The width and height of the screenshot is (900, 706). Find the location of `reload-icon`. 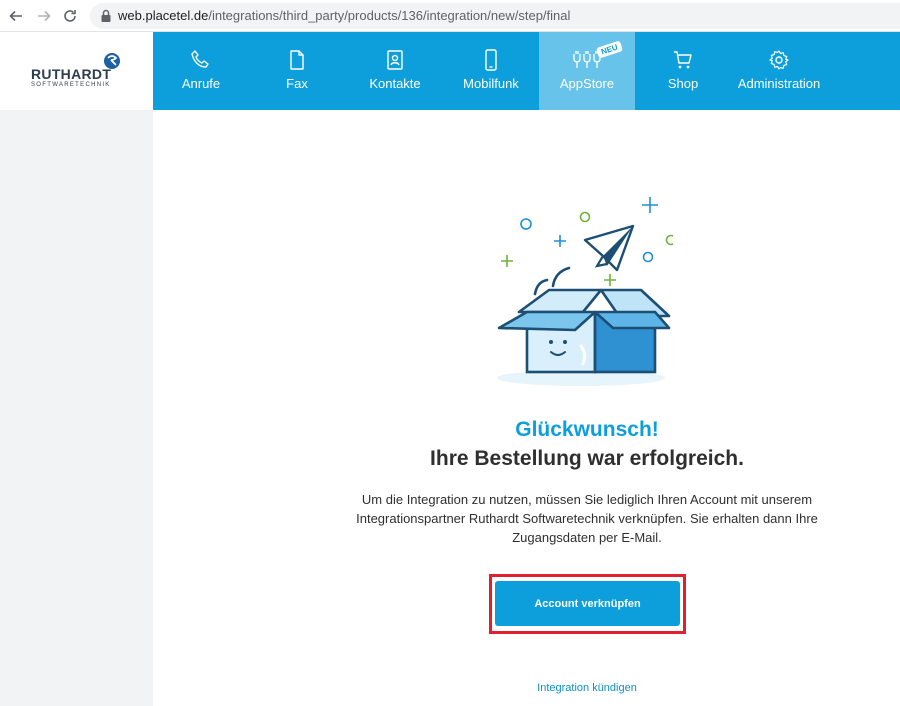

reload-icon is located at coordinates (70, 16).